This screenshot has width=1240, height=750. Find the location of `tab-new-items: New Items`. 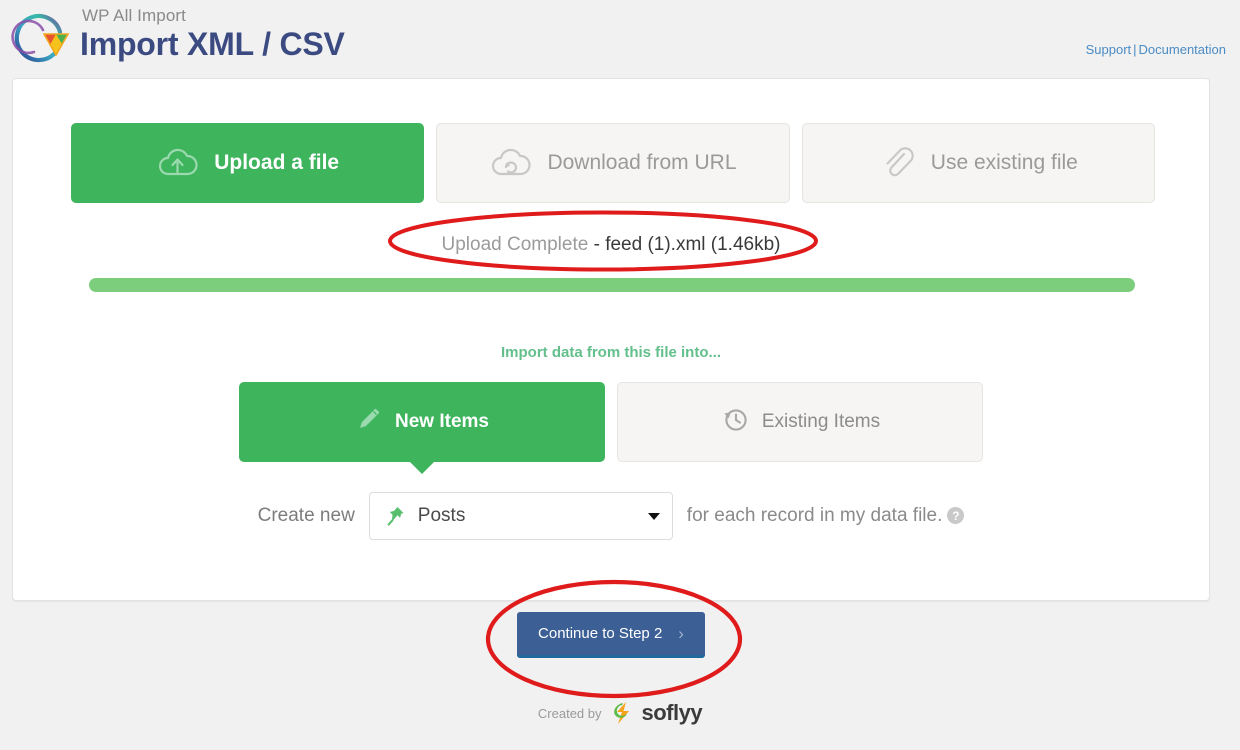

tab-new-items: New Items is located at coordinates (422, 428).